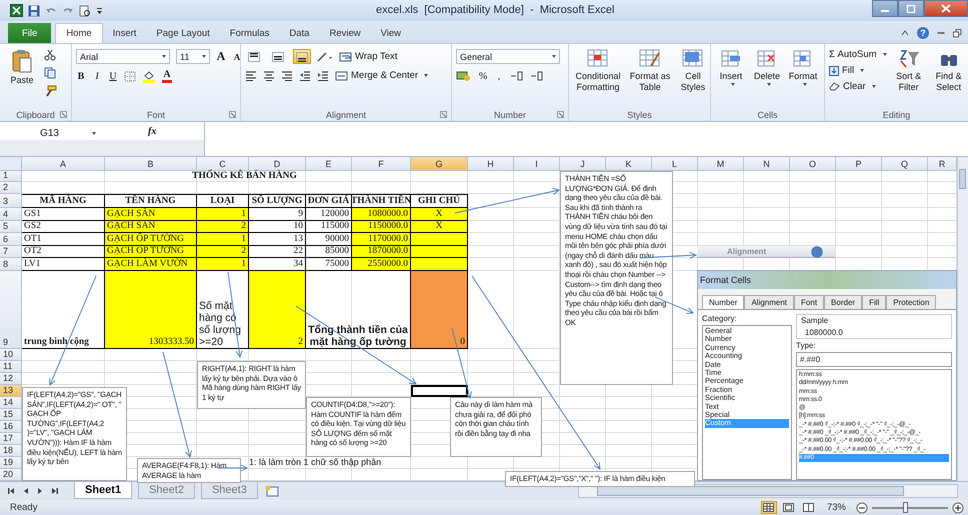  I want to click on column-header: L, so click(675, 164).